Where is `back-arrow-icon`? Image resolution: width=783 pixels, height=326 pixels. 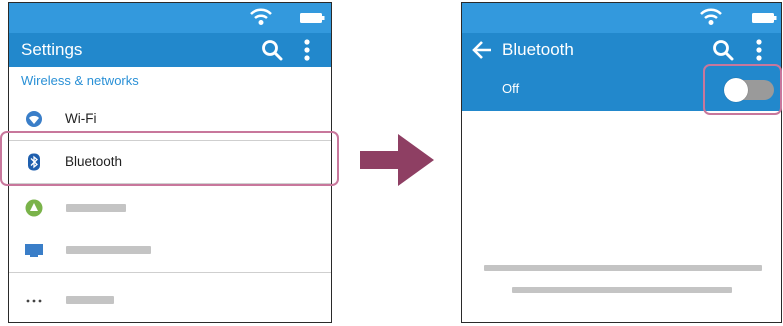 back-arrow-icon is located at coordinates (482, 50).